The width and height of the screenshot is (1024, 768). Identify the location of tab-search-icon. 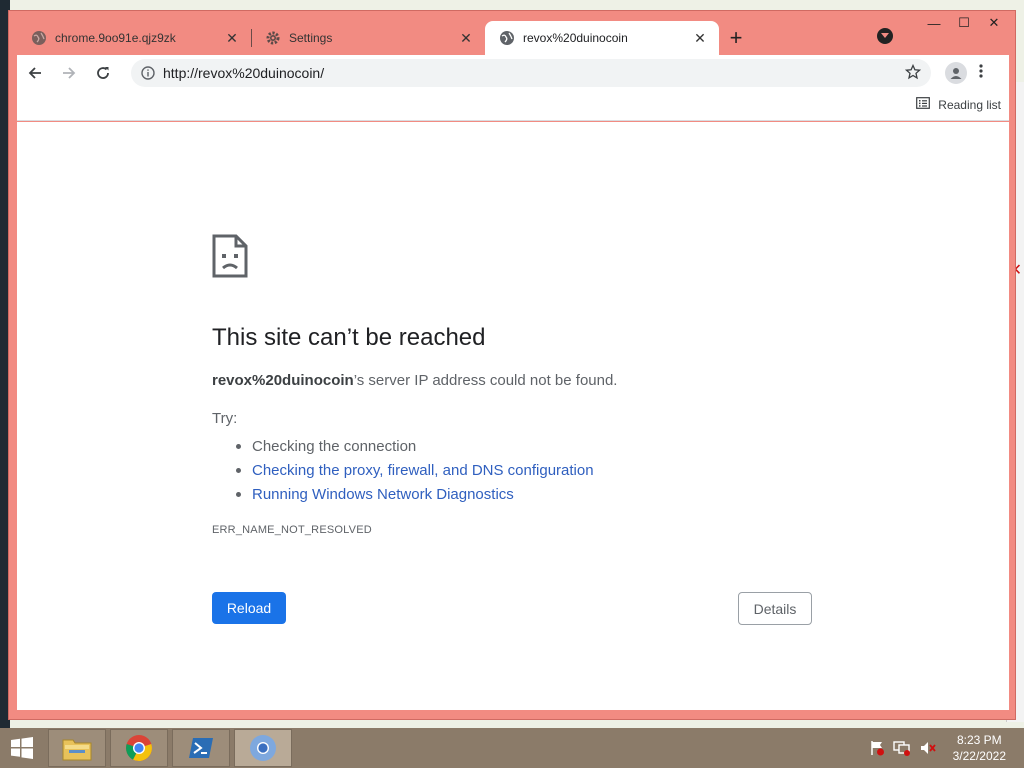
(885, 36).